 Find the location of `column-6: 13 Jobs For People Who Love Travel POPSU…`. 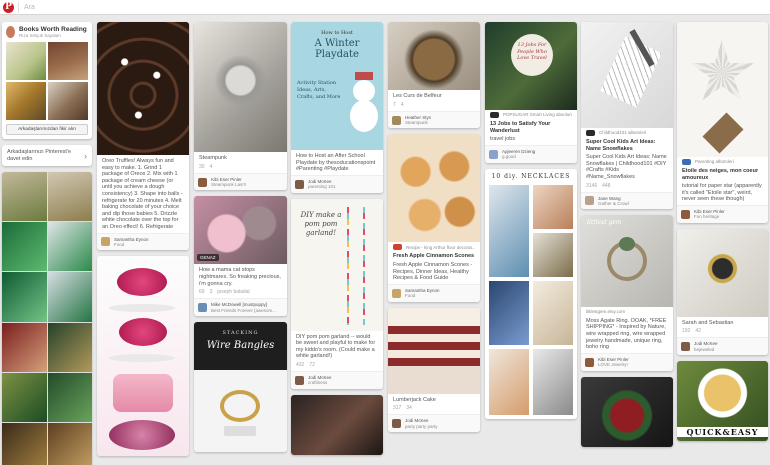

column-6: 13 Jobs For People Who Love Travel POPSU… is located at coordinates (531, 223).